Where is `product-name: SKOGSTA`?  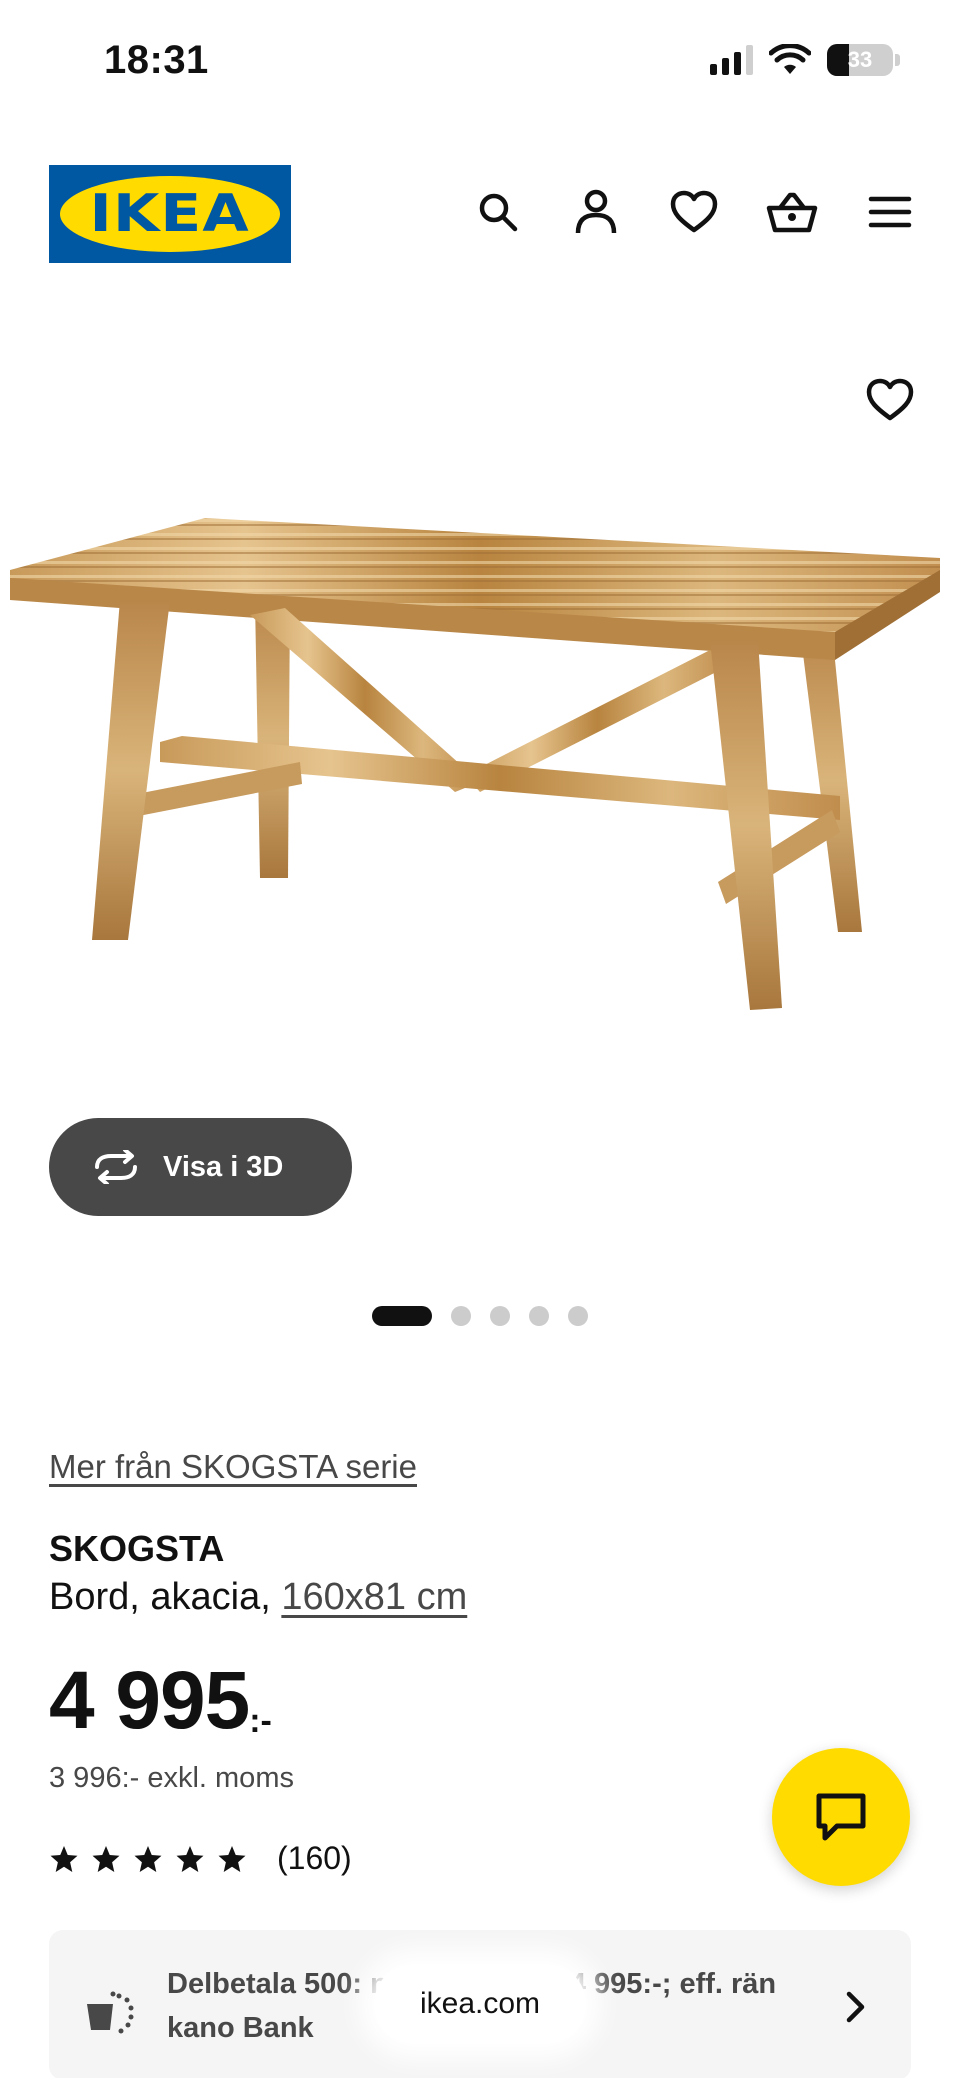
product-name: SKOGSTA is located at coordinates (137, 1548).